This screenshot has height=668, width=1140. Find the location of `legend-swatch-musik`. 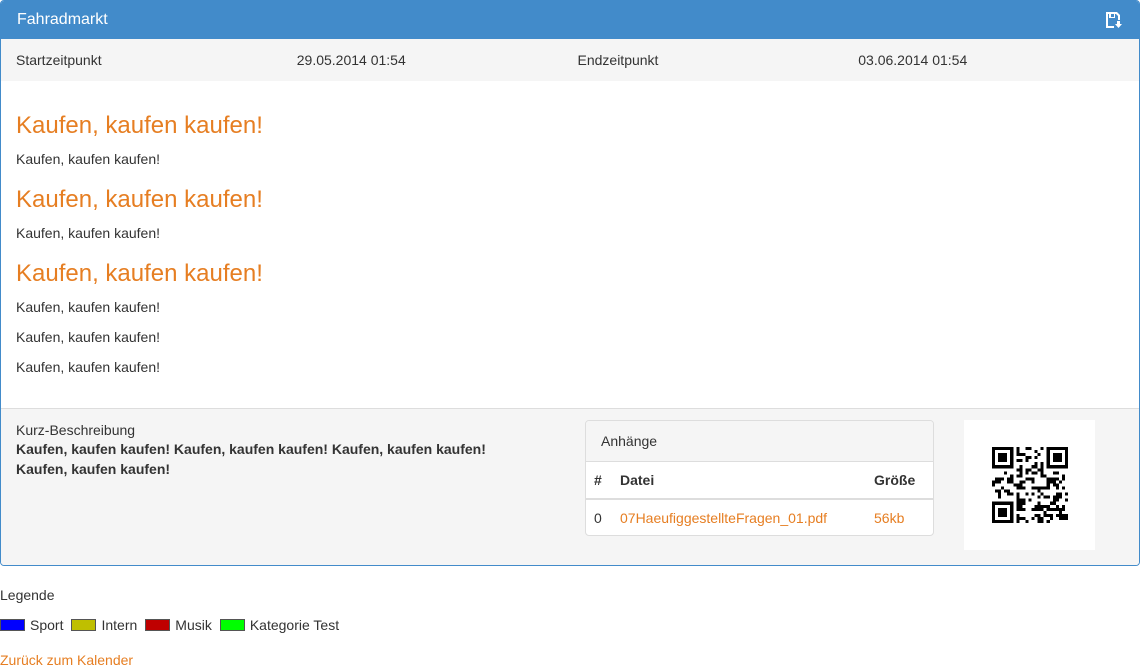

legend-swatch-musik is located at coordinates (158, 625).